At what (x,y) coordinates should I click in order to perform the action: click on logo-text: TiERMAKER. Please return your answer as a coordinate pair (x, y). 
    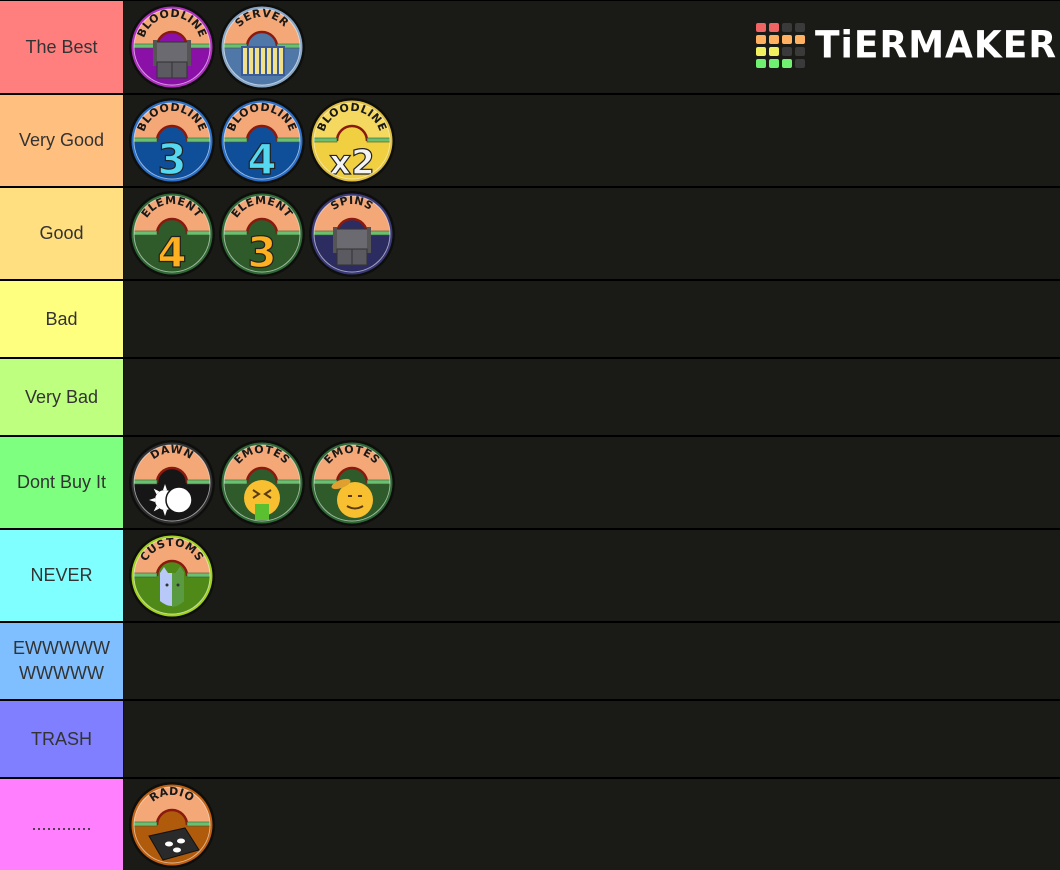
    Looking at the image, I should click on (936, 45).